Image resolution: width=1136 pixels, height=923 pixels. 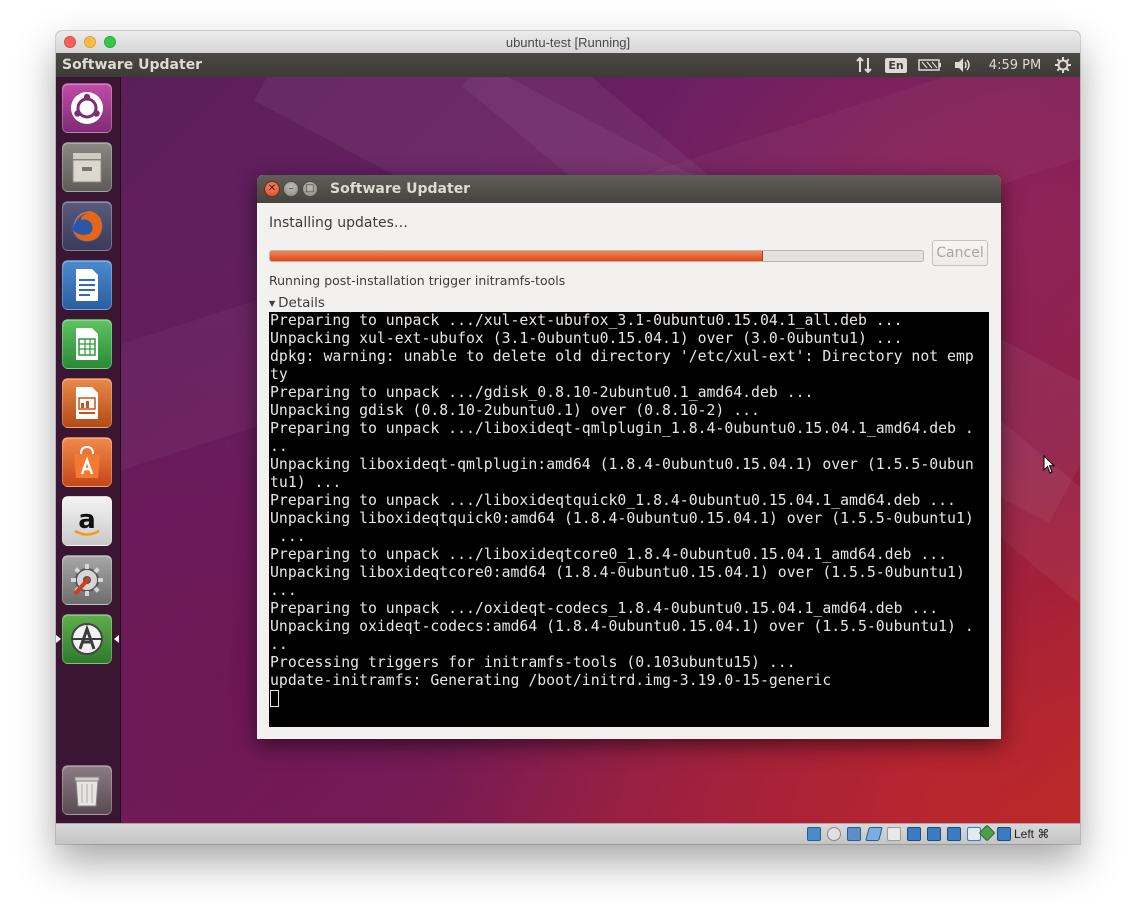 What do you see at coordinates (934, 834) in the screenshot?
I see `network-icon` at bounding box center [934, 834].